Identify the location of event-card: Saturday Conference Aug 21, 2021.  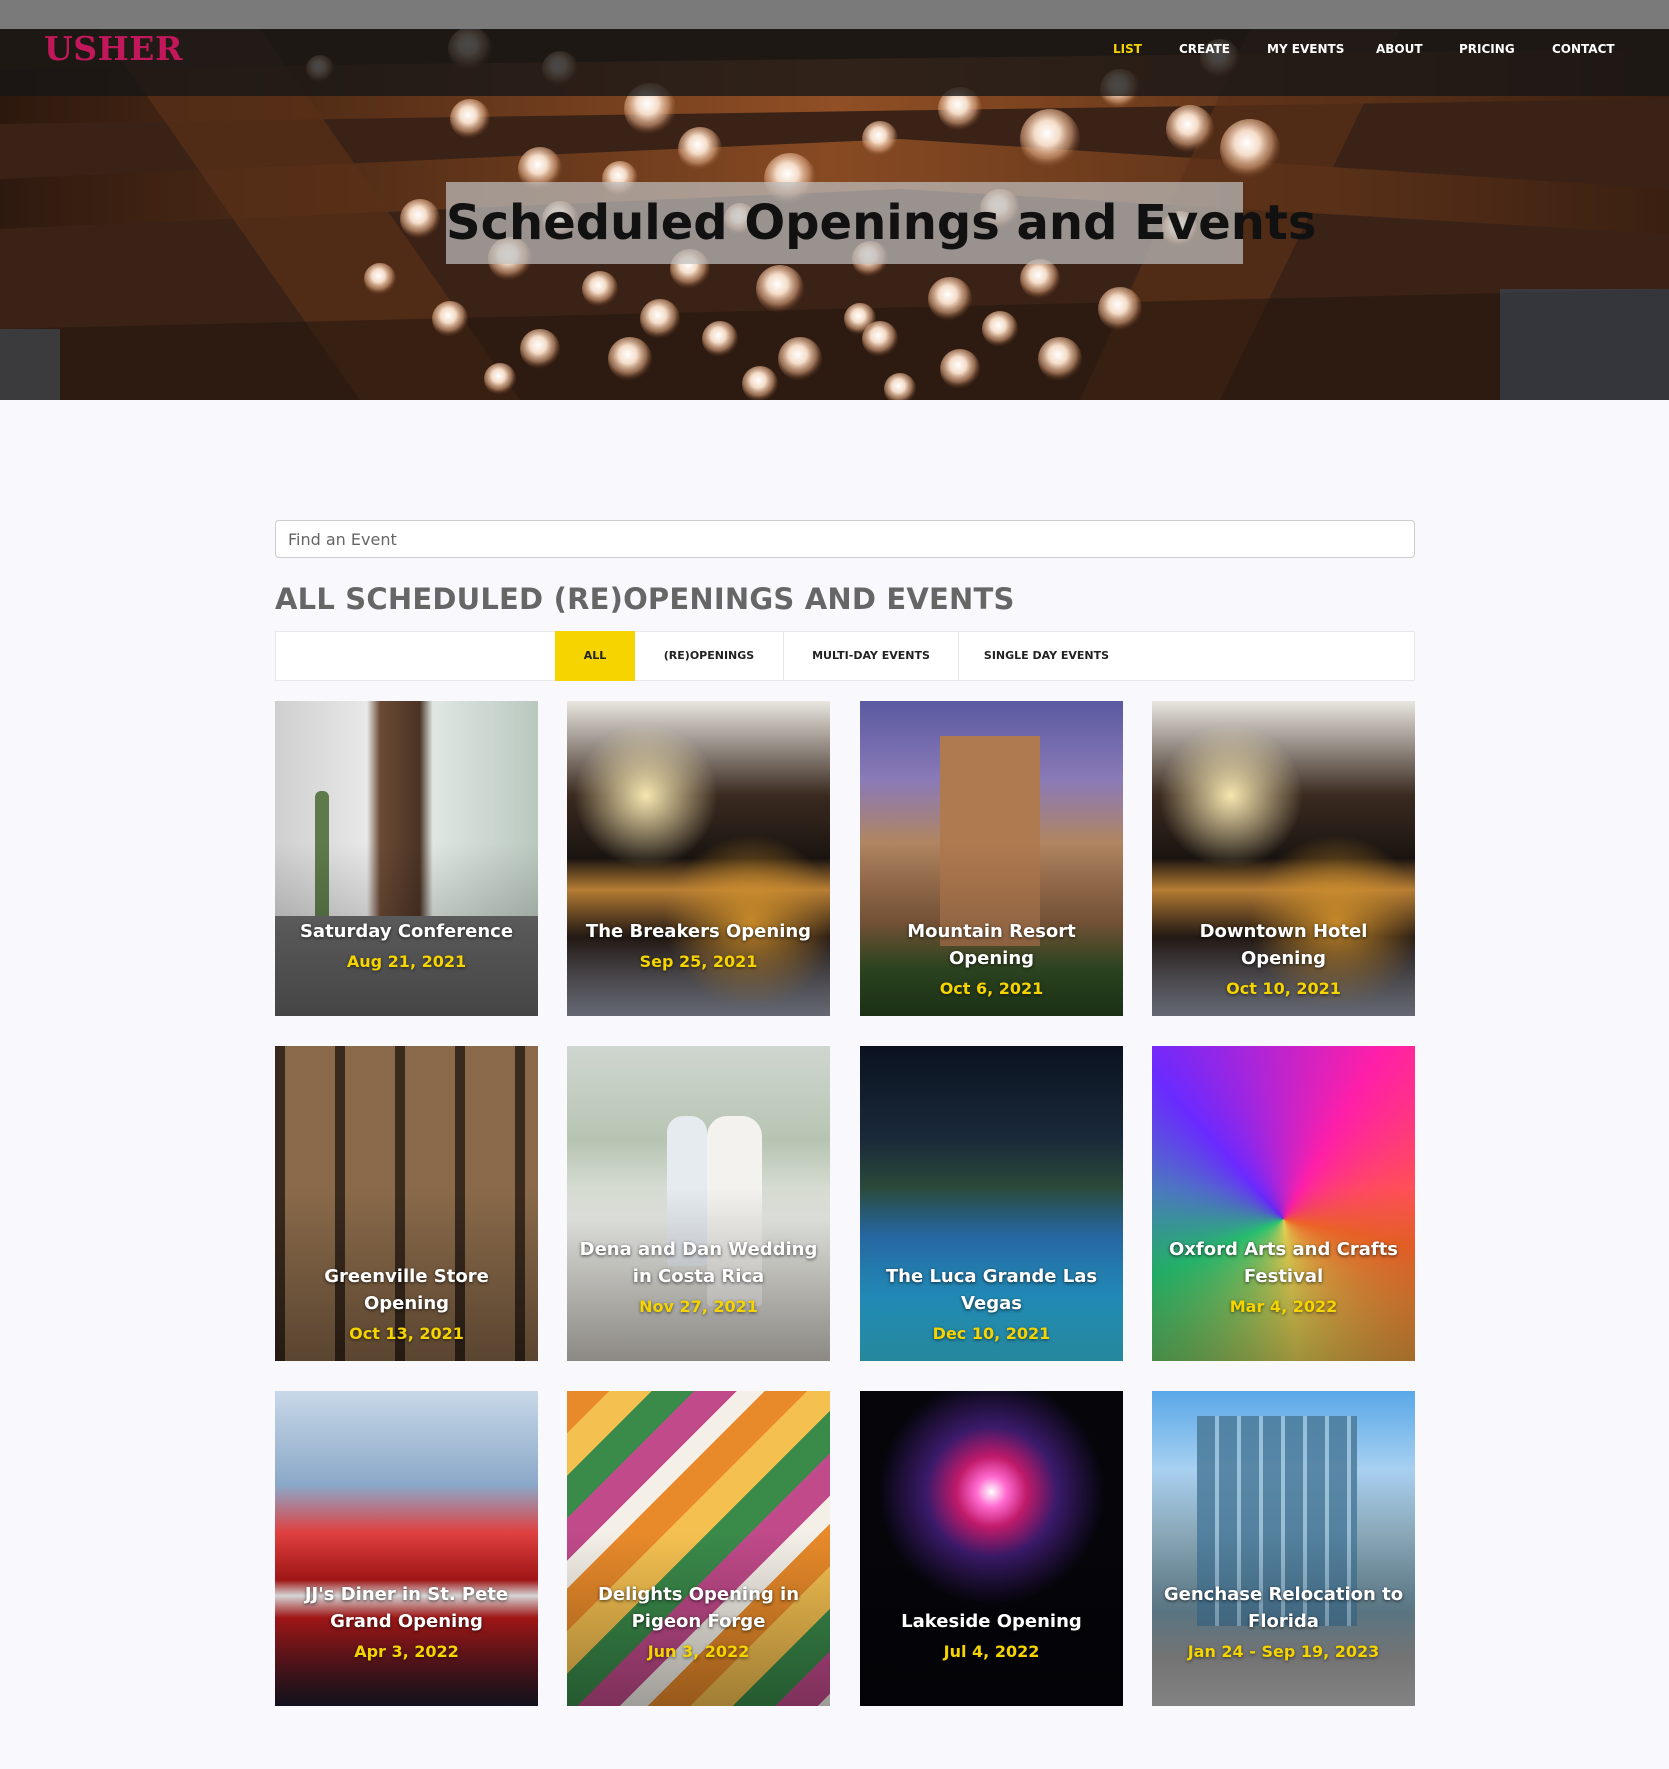
(406, 858).